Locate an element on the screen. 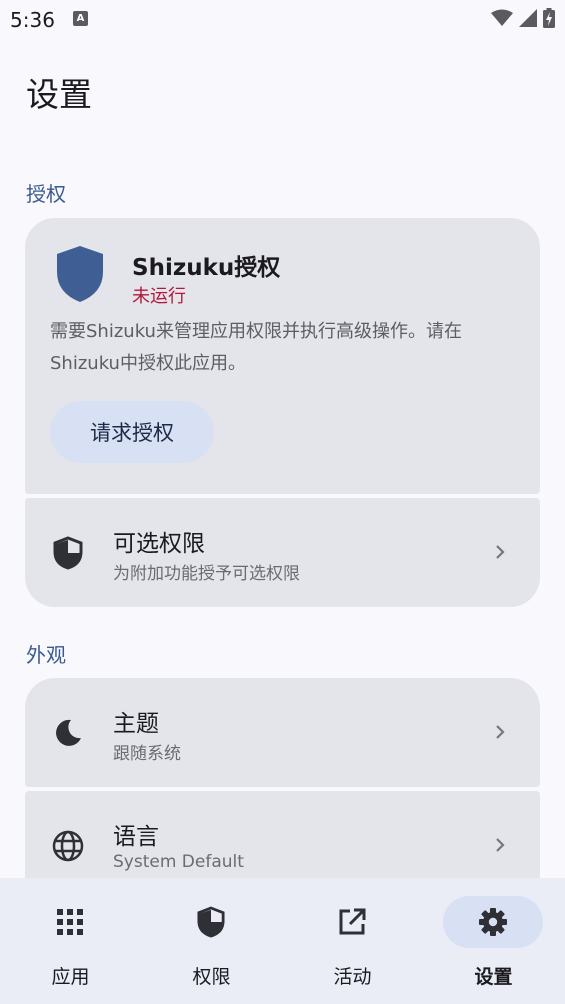 The image size is (565, 1004). optional-permissions-item: 可选权限 为附加功能授予可选权限 is located at coordinates (282, 552).